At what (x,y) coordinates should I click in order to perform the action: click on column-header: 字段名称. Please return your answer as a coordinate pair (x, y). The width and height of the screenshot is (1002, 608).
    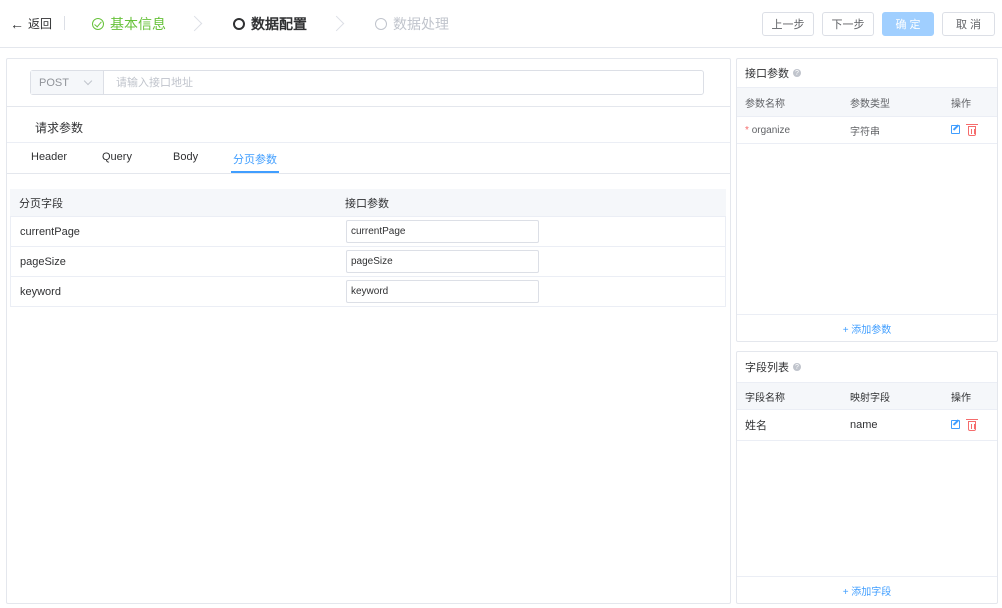
    Looking at the image, I should click on (765, 398).